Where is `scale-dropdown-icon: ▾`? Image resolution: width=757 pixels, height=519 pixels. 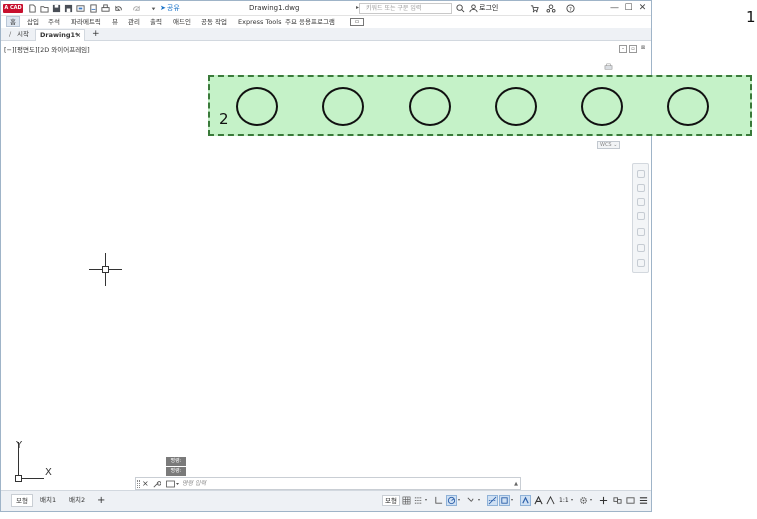 scale-dropdown-icon: ▾ is located at coordinates (572, 499).